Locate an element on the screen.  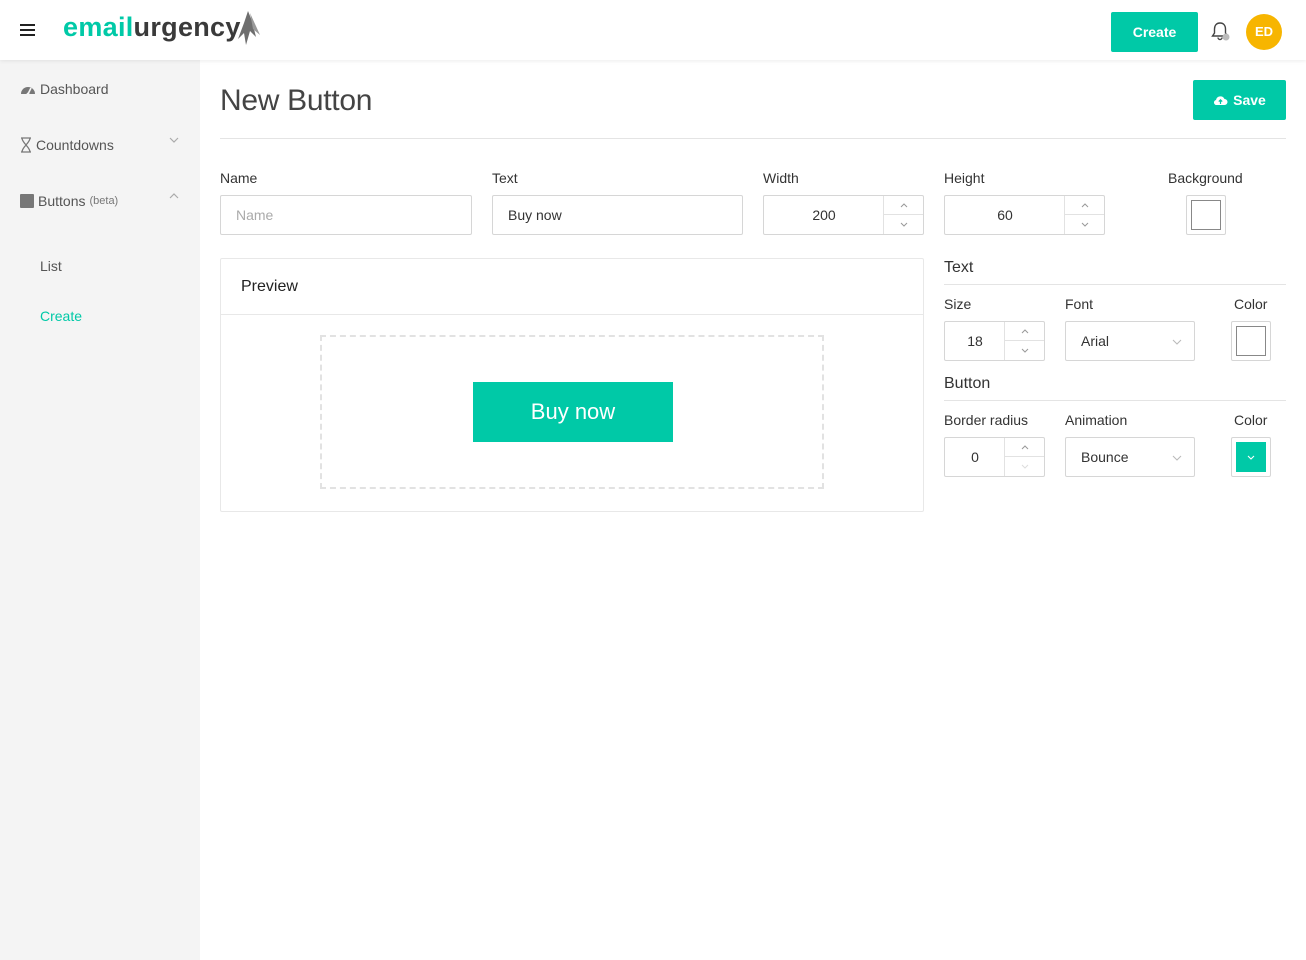
logo-text-email: email is located at coordinates (98, 27).